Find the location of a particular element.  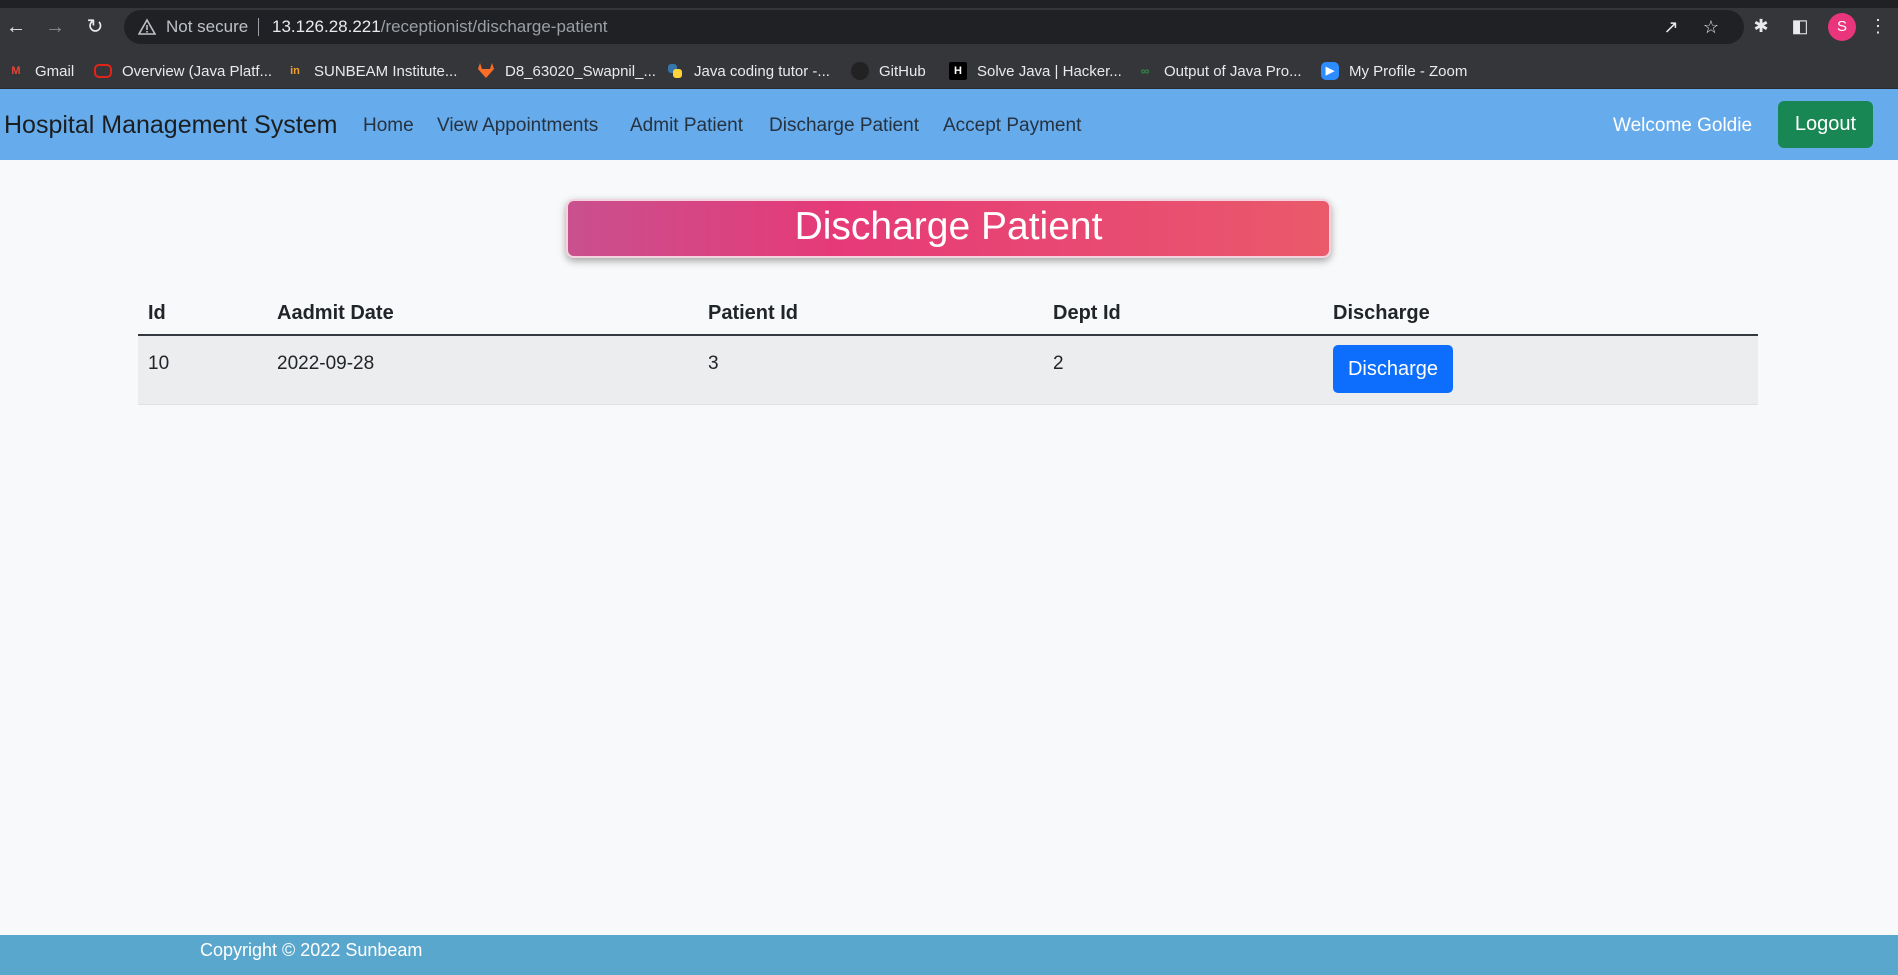

bookmark-label: My Profile - Zoom is located at coordinates (1408, 71).